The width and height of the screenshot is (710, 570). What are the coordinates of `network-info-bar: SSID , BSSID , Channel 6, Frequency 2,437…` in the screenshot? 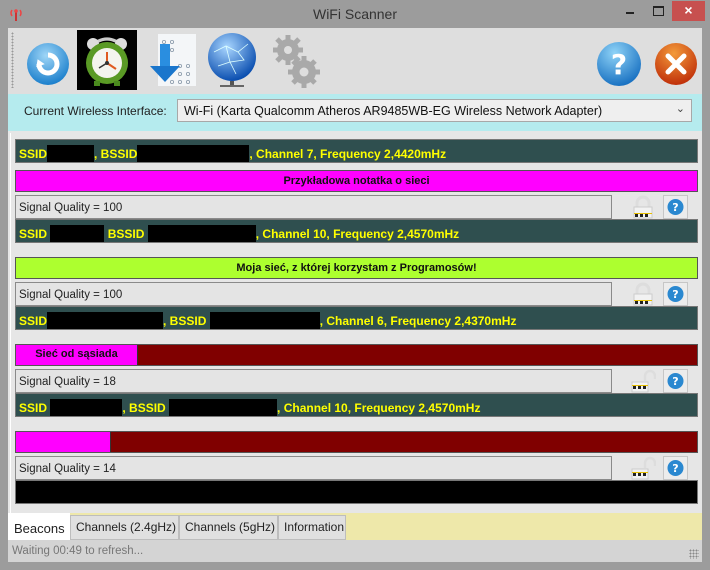 It's located at (356, 318).